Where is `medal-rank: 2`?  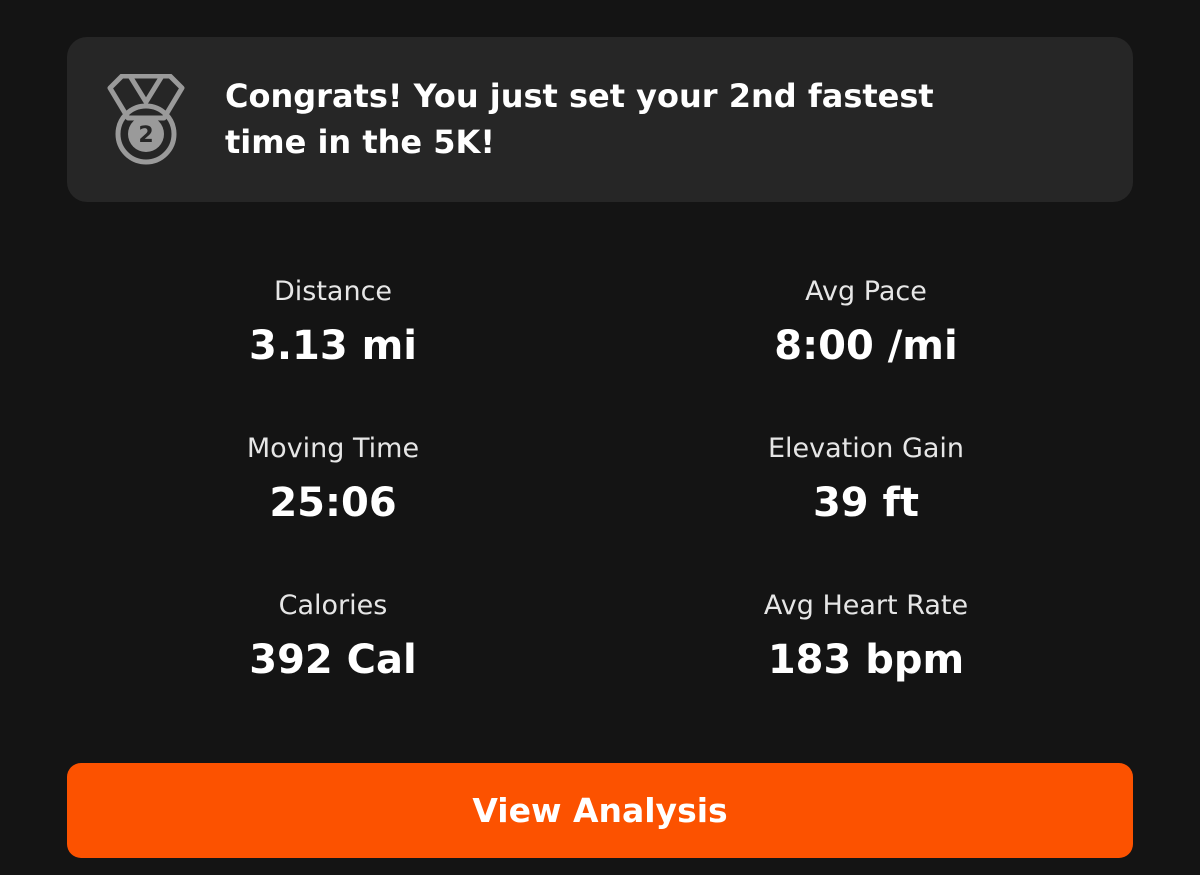 medal-rank: 2 is located at coordinates (145, 135).